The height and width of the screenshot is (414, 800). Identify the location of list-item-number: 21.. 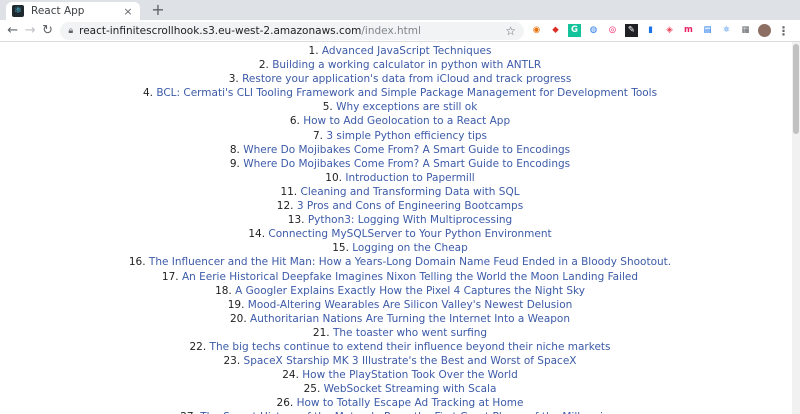
(321, 332).